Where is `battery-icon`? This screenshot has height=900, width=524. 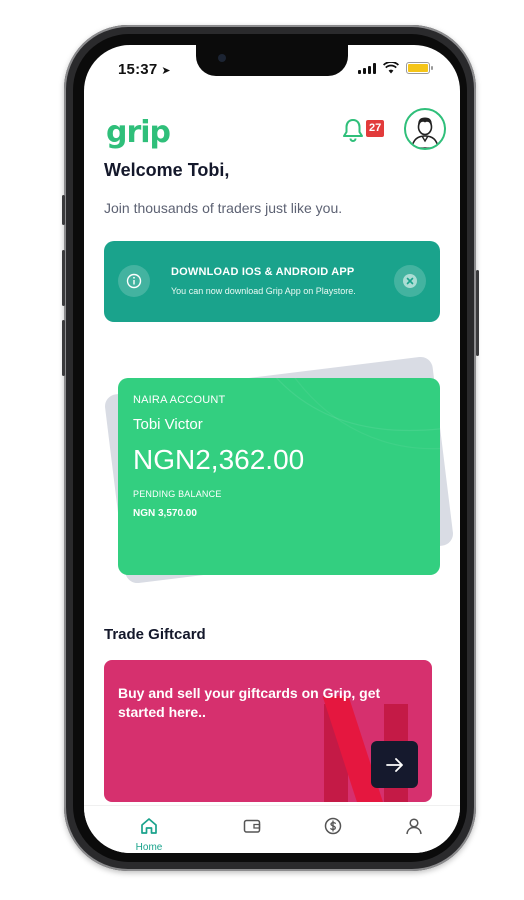 battery-icon is located at coordinates (419, 68).